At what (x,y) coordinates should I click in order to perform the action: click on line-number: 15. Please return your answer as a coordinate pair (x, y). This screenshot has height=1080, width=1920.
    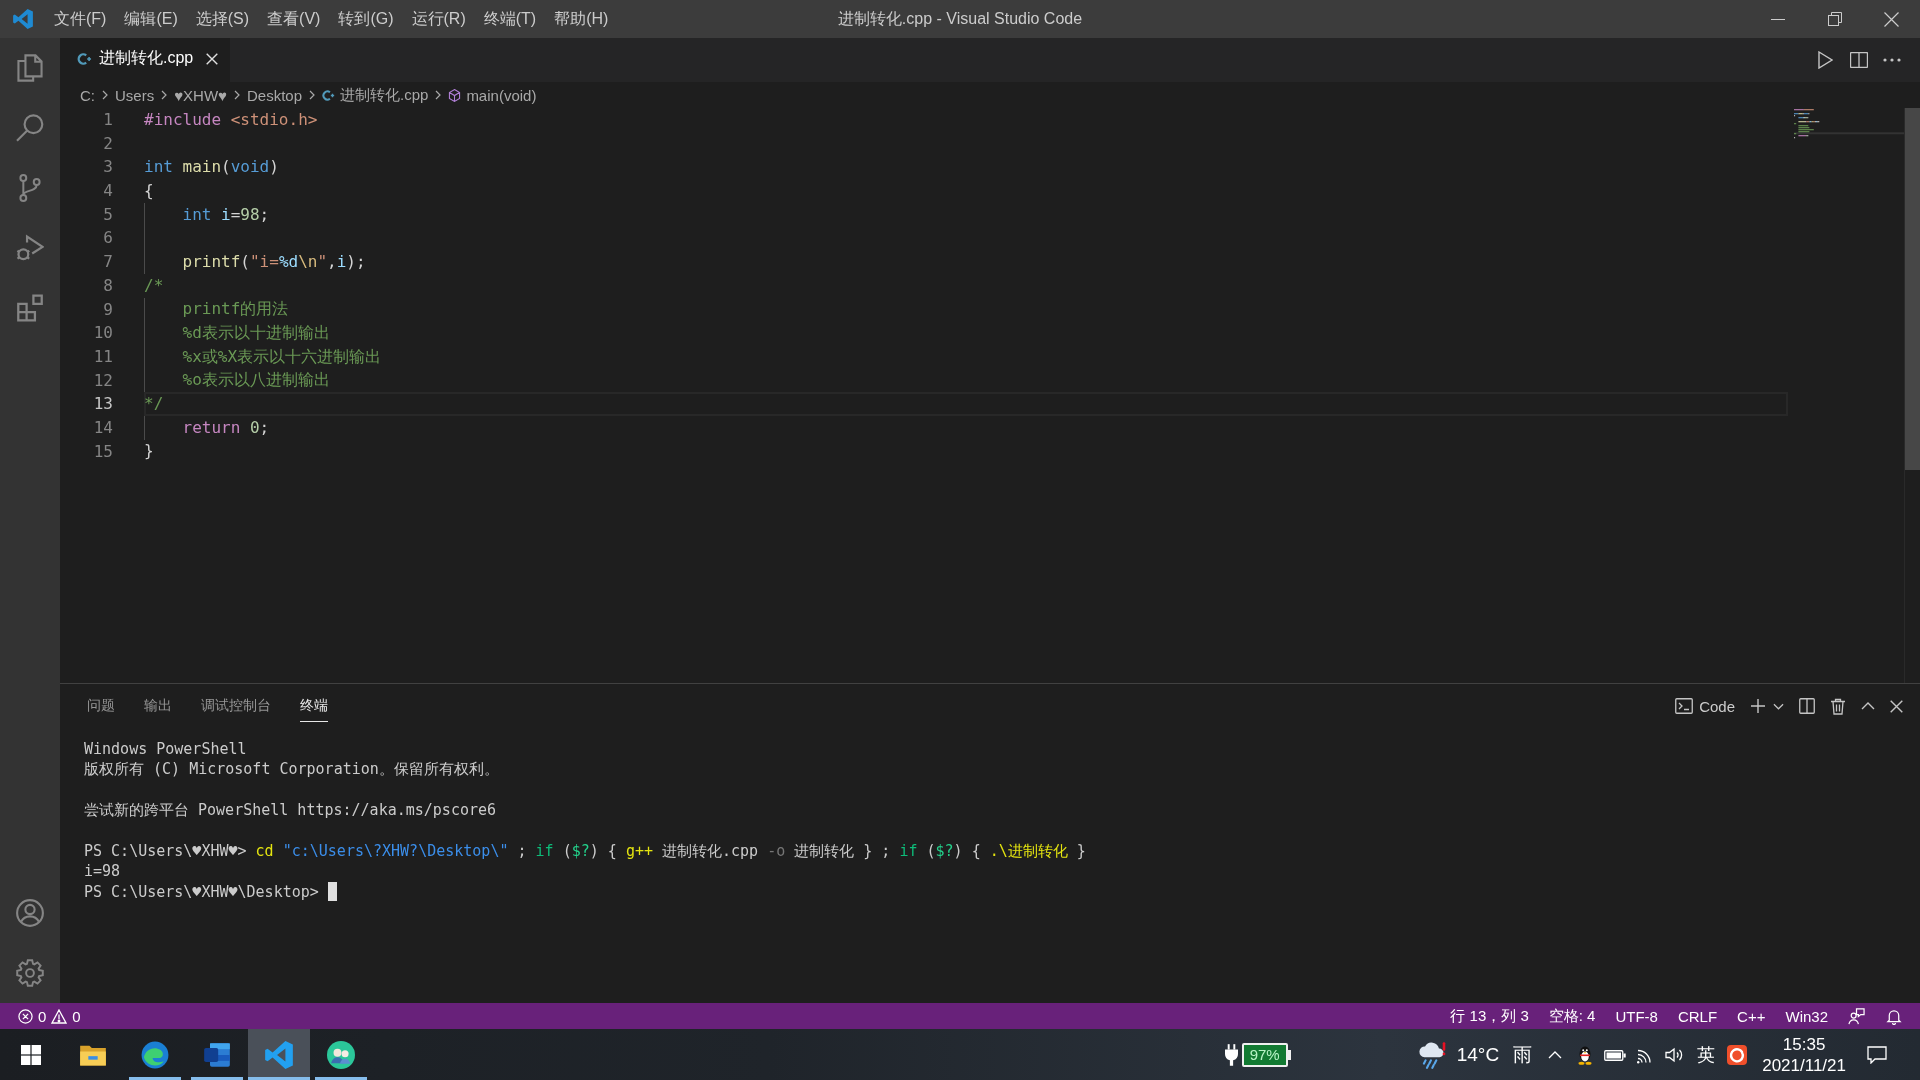
    Looking at the image, I should click on (103, 451).